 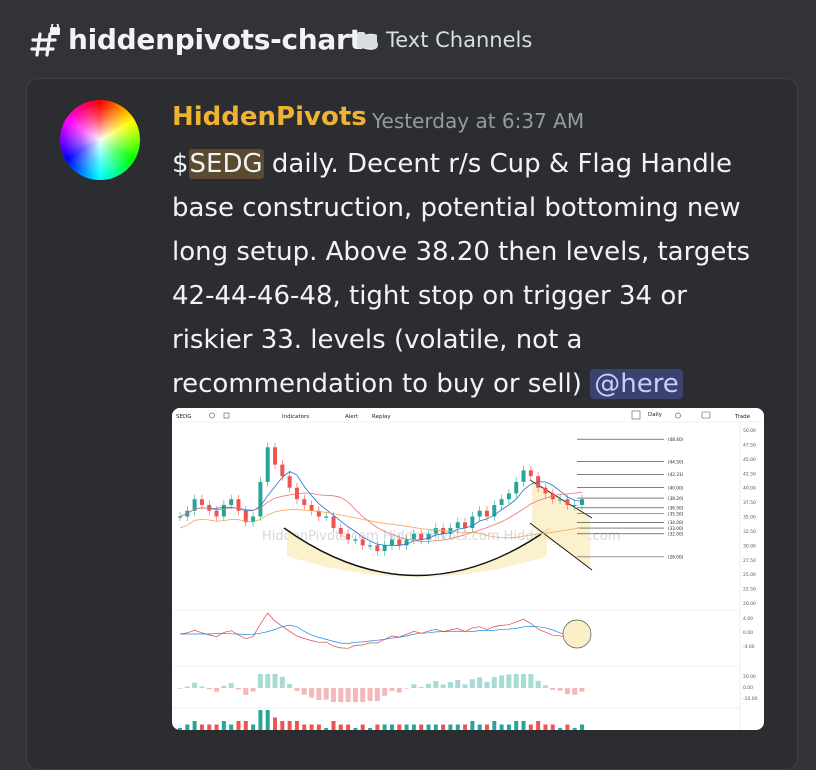 What do you see at coordinates (367, 40) in the screenshot?
I see `folder-icon` at bounding box center [367, 40].